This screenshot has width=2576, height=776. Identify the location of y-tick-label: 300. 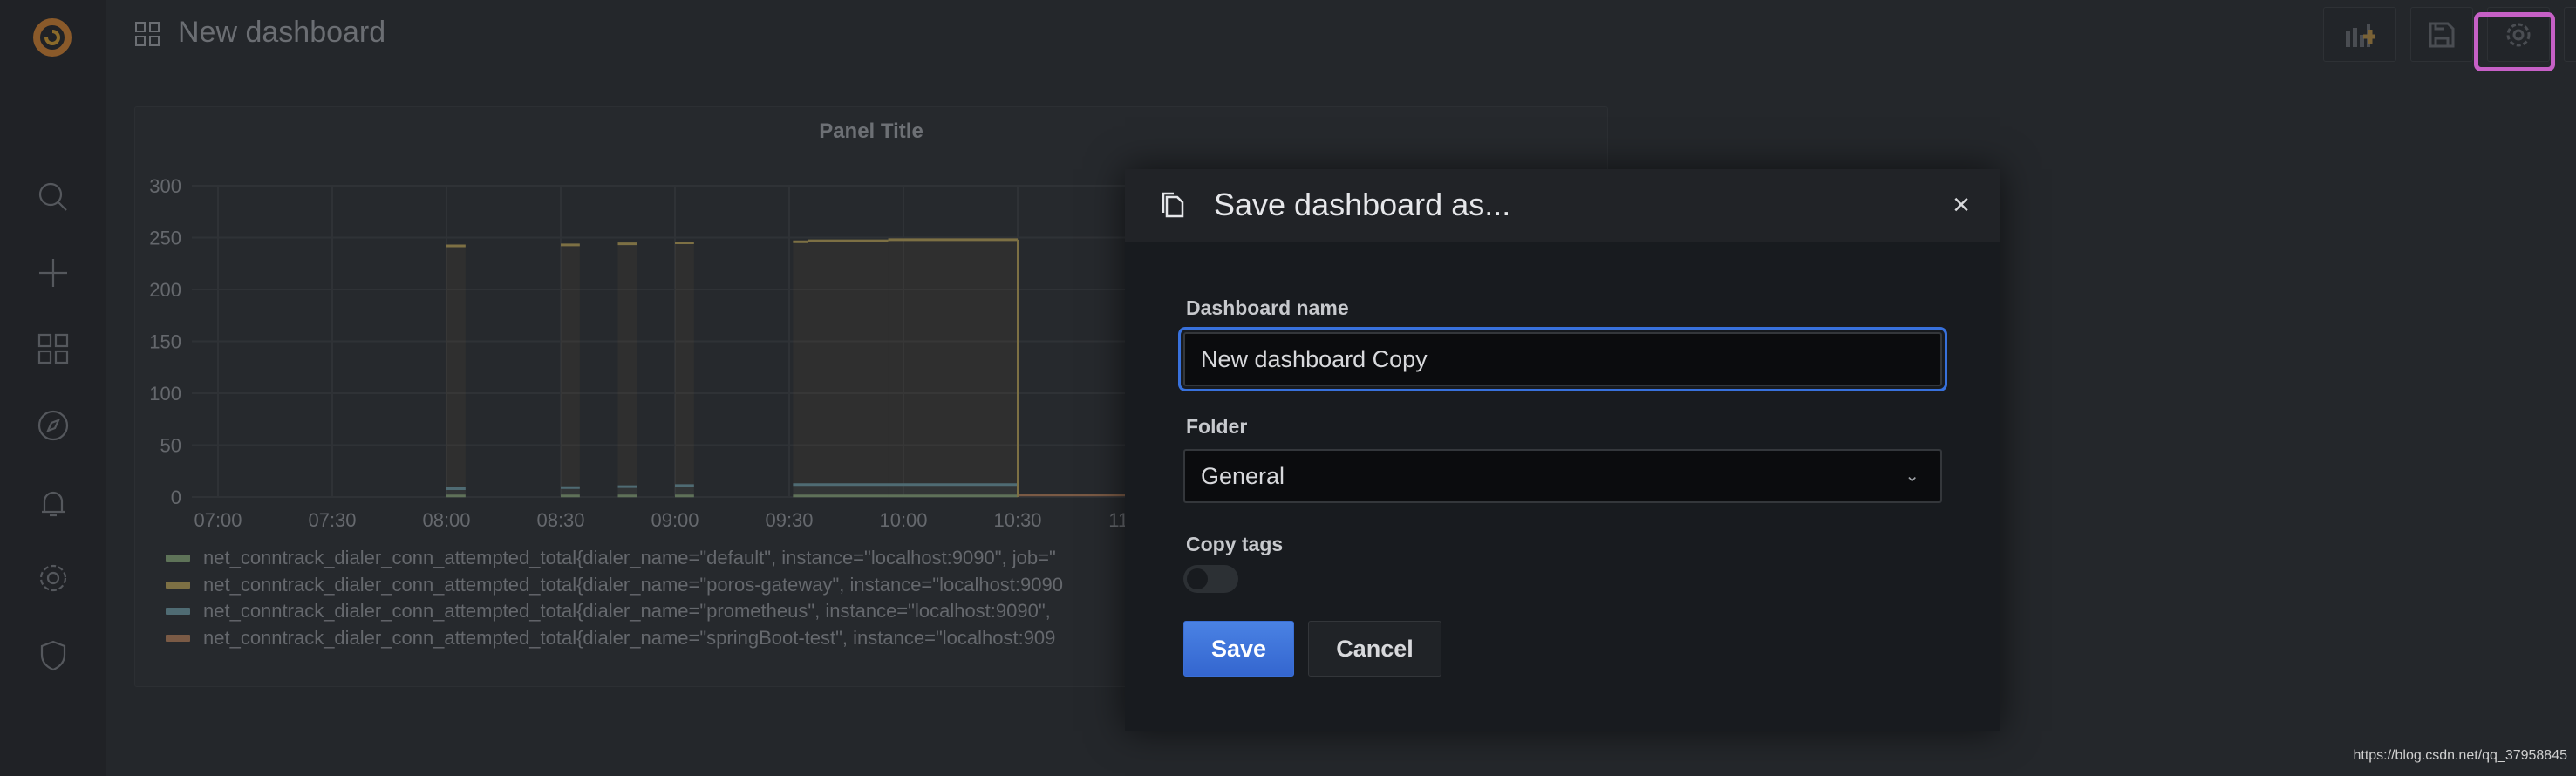
(165, 186).